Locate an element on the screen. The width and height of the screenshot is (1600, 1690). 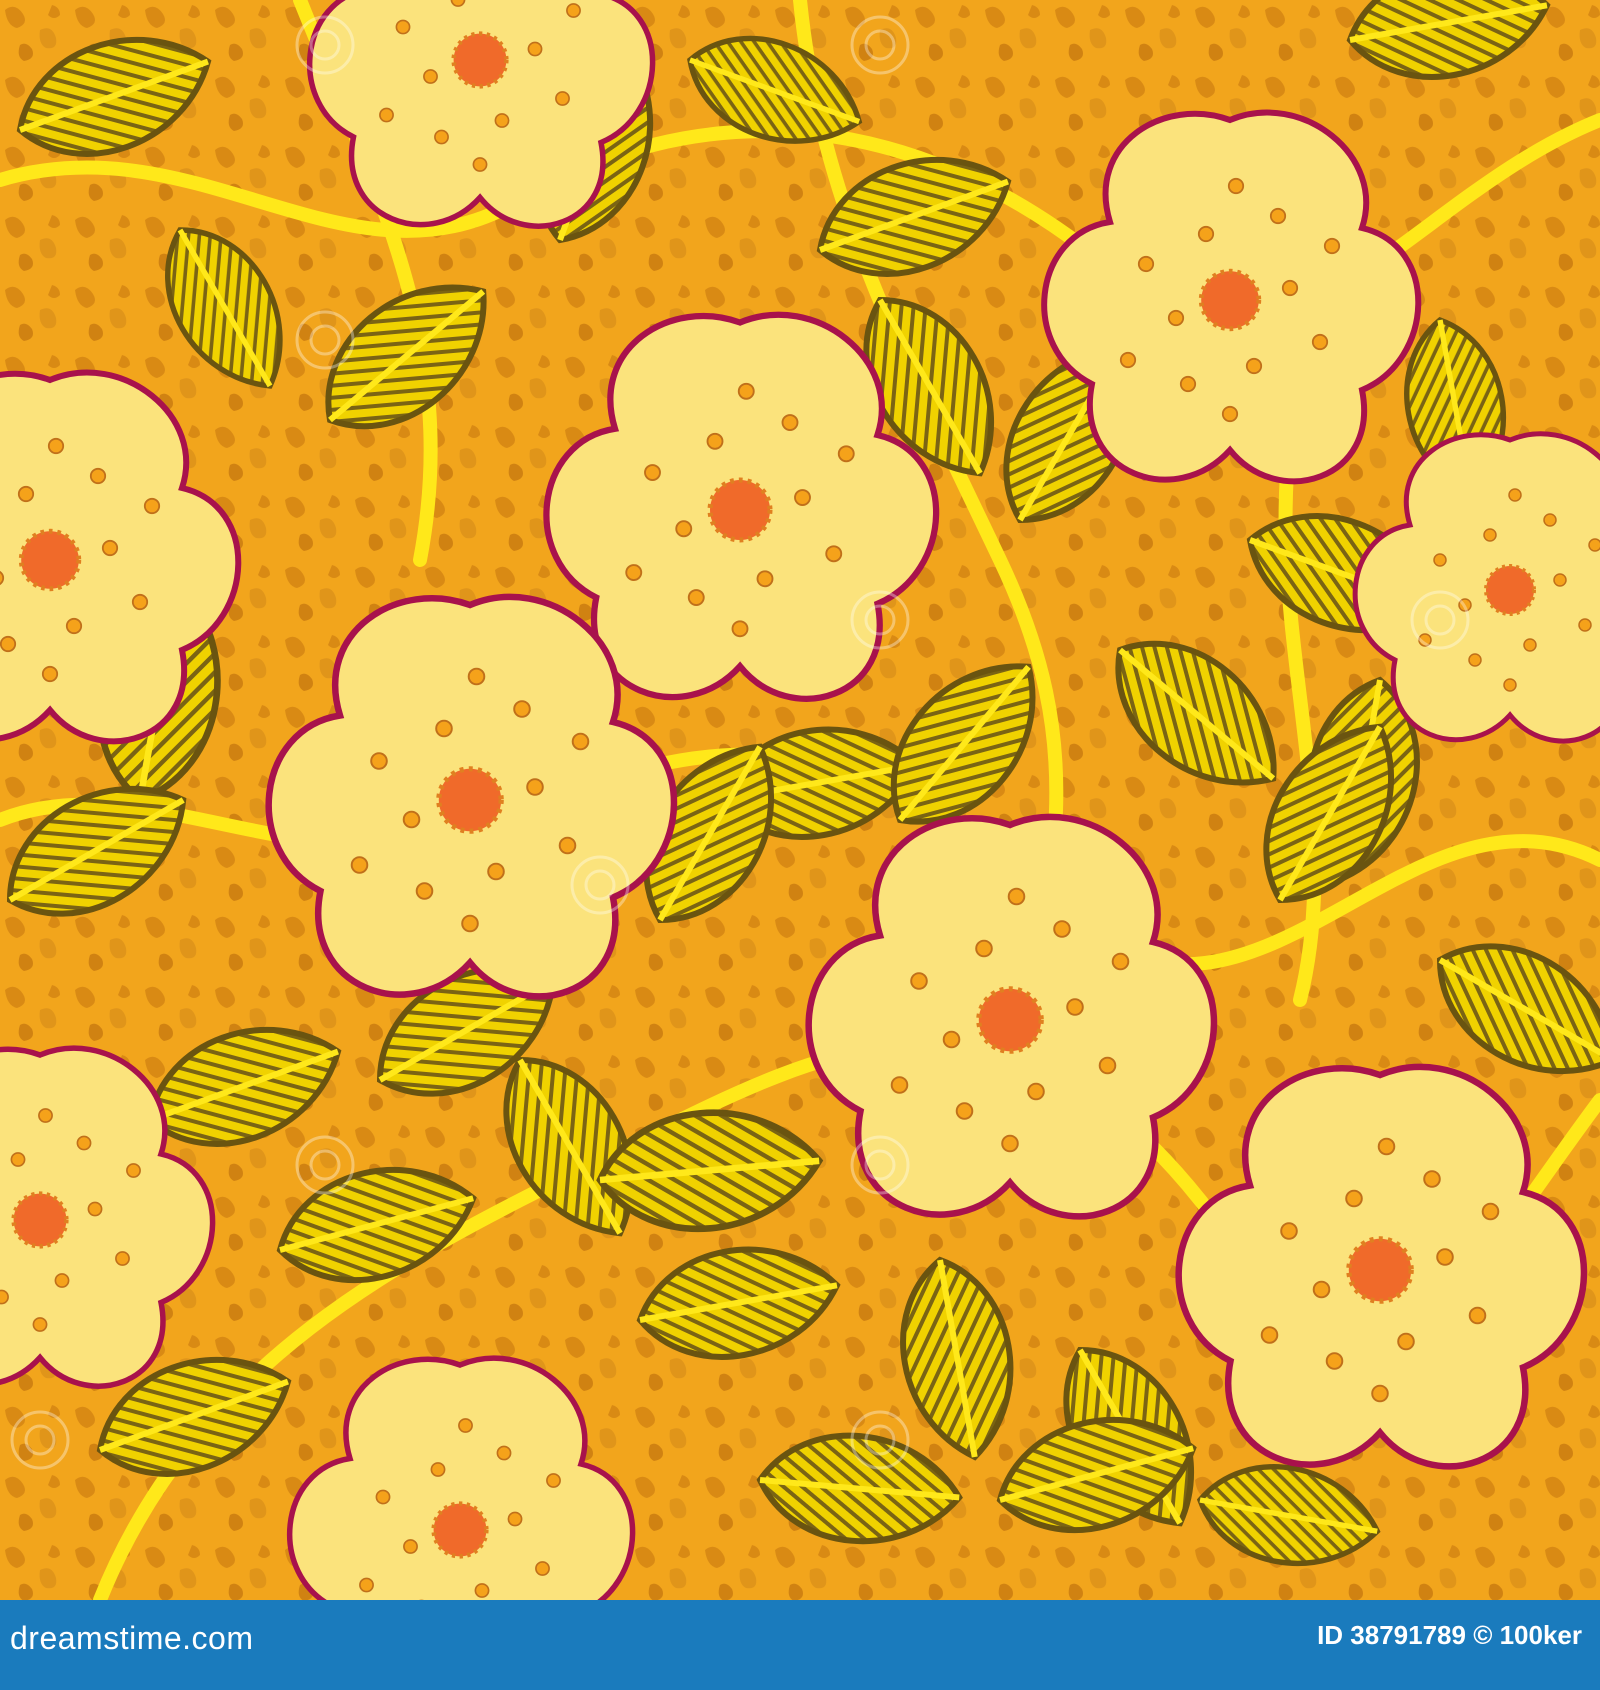
image-credit: ID 38791789 © 100ker is located at coordinates (1449, 1635).